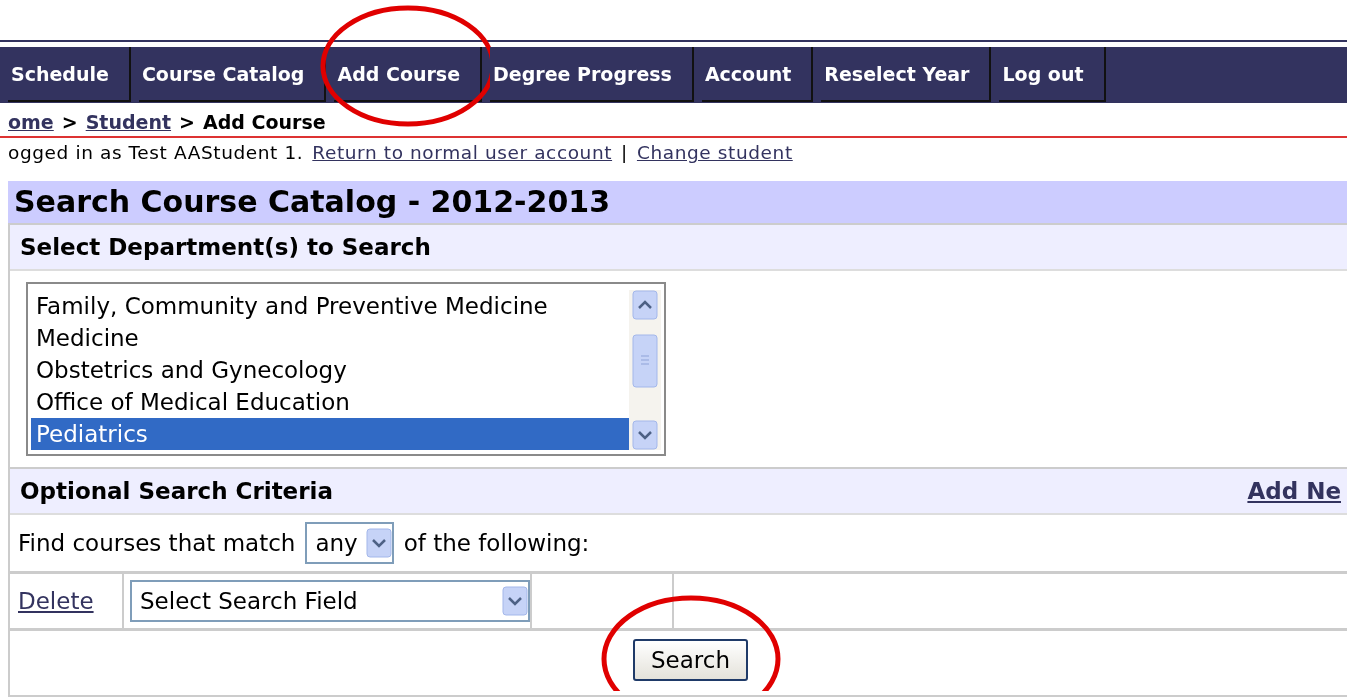 Image resolution: width=1347 pixels, height=697 pixels. I want to click on delete-link: Delete, so click(56, 601).